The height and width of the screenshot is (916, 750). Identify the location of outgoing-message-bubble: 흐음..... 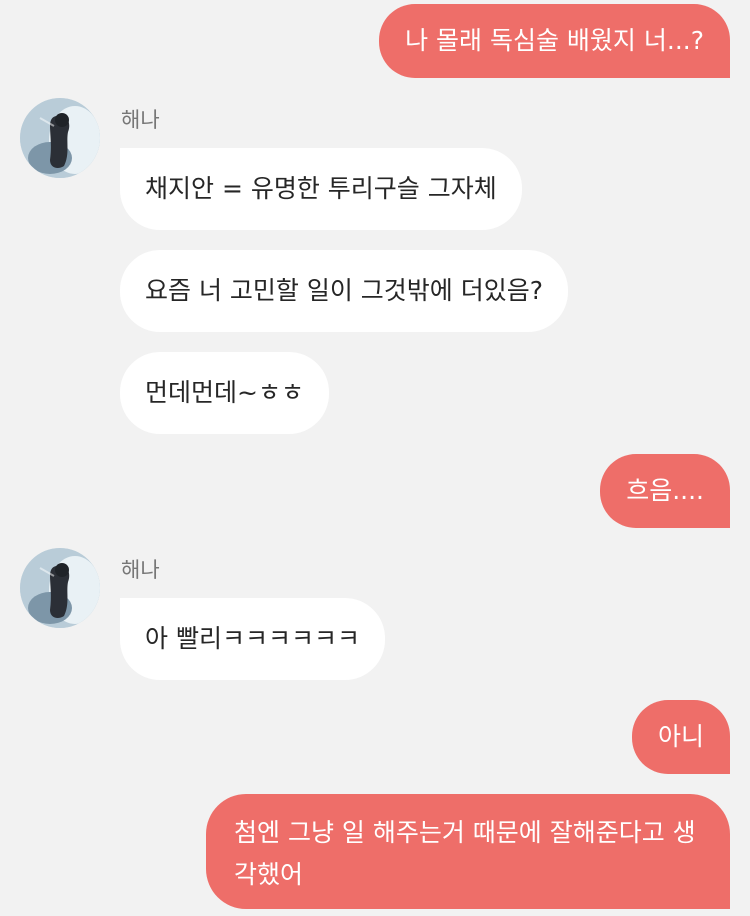
(665, 491).